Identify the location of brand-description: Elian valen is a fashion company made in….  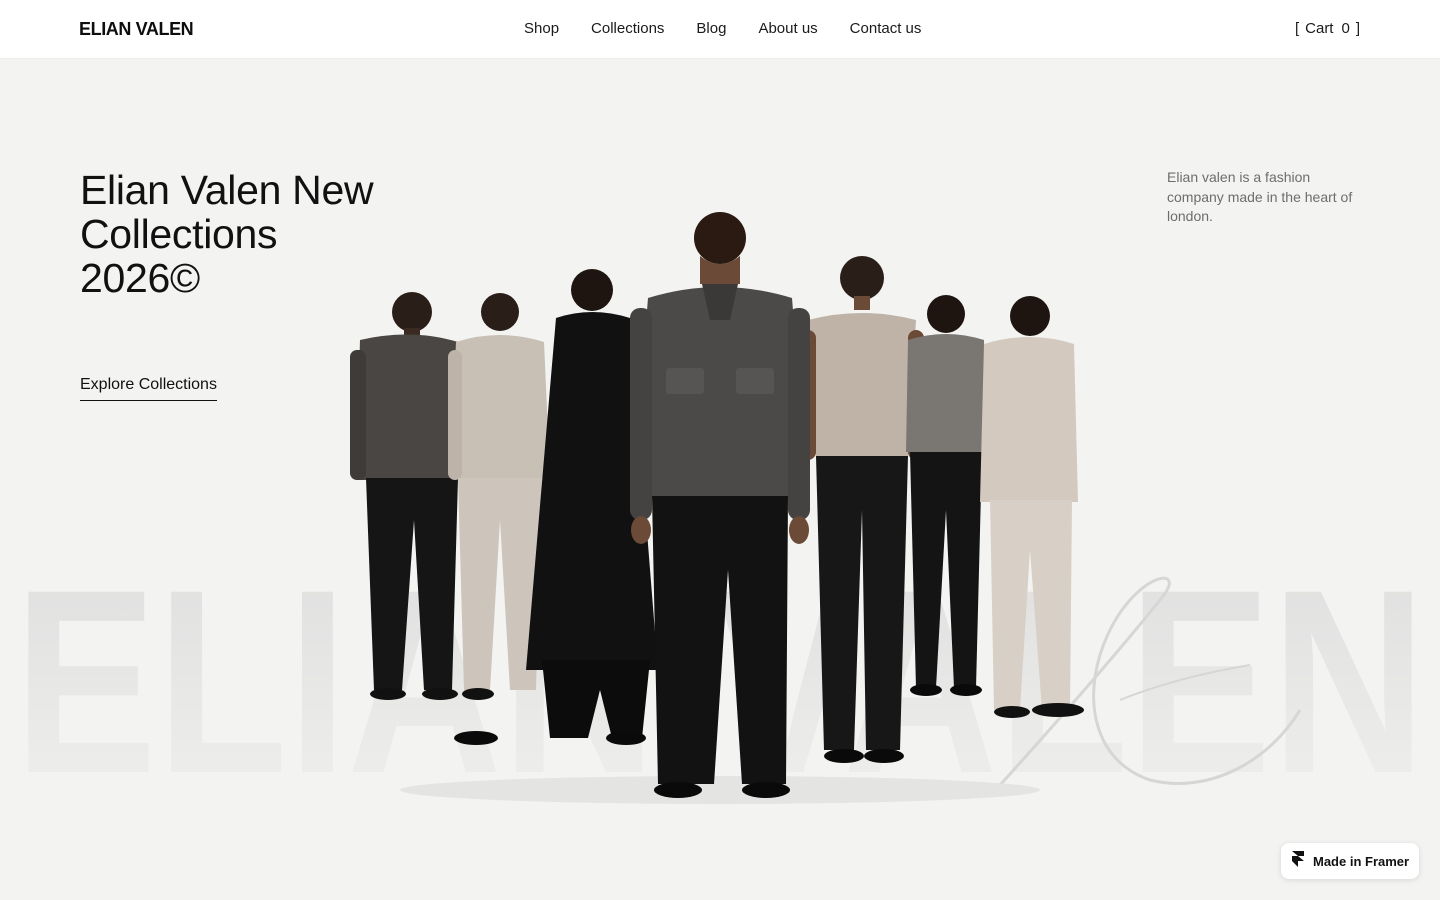
(1260, 196).